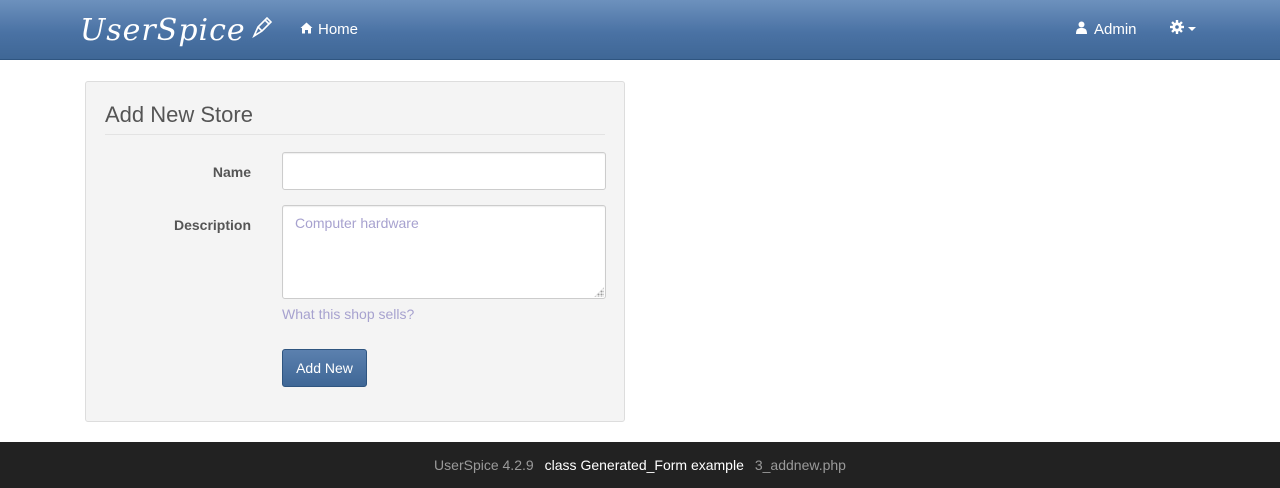  I want to click on footer-example: class Generated_Form example, so click(644, 465).